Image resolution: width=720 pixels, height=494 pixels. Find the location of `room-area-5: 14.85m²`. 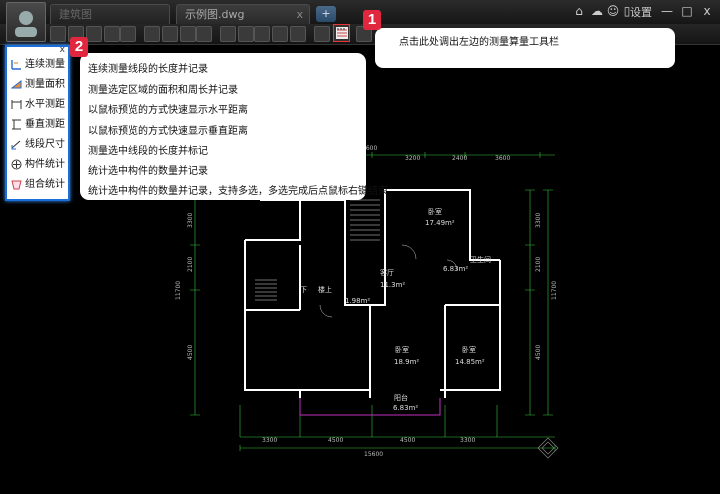

room-area-5: 14.85m² is located at coordinates (470, 362).